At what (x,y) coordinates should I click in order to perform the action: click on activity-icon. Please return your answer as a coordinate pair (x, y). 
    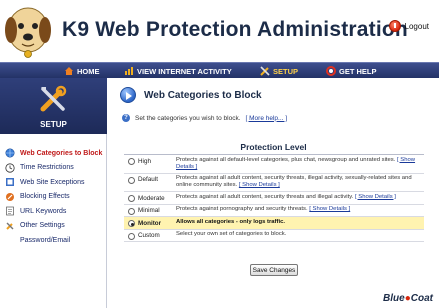
    Looking at the image, I should click on (129, 71).